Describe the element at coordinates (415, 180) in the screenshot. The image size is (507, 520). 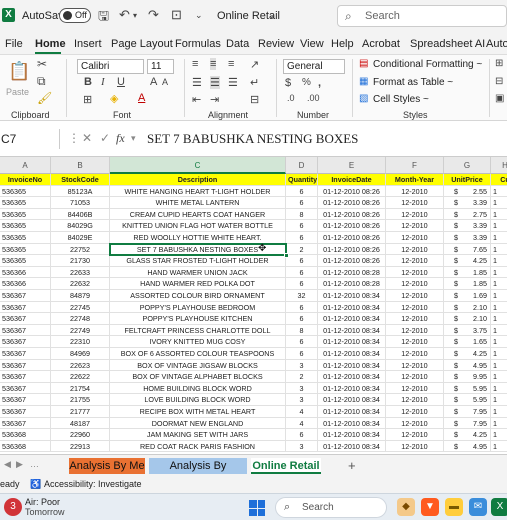
I see `header-cell: Month-Year` at that location.